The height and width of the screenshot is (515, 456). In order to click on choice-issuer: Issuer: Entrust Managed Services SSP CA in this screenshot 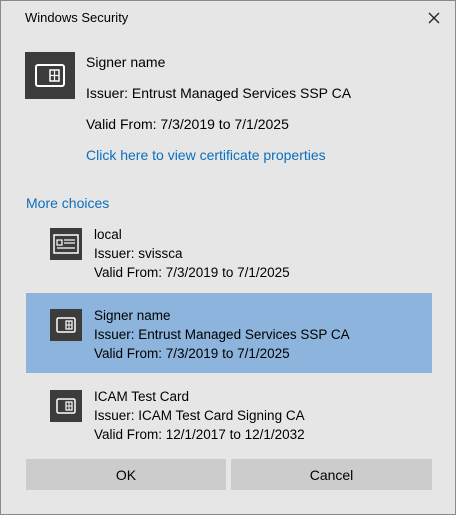, I will do `click(222, 334)`.